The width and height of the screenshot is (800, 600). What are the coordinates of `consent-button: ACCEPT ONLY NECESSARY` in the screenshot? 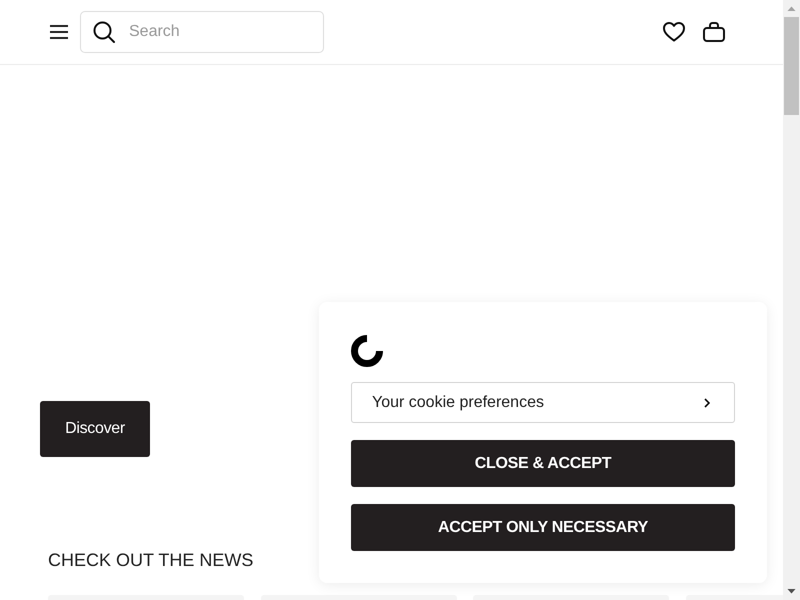 It's located at (543, 527).